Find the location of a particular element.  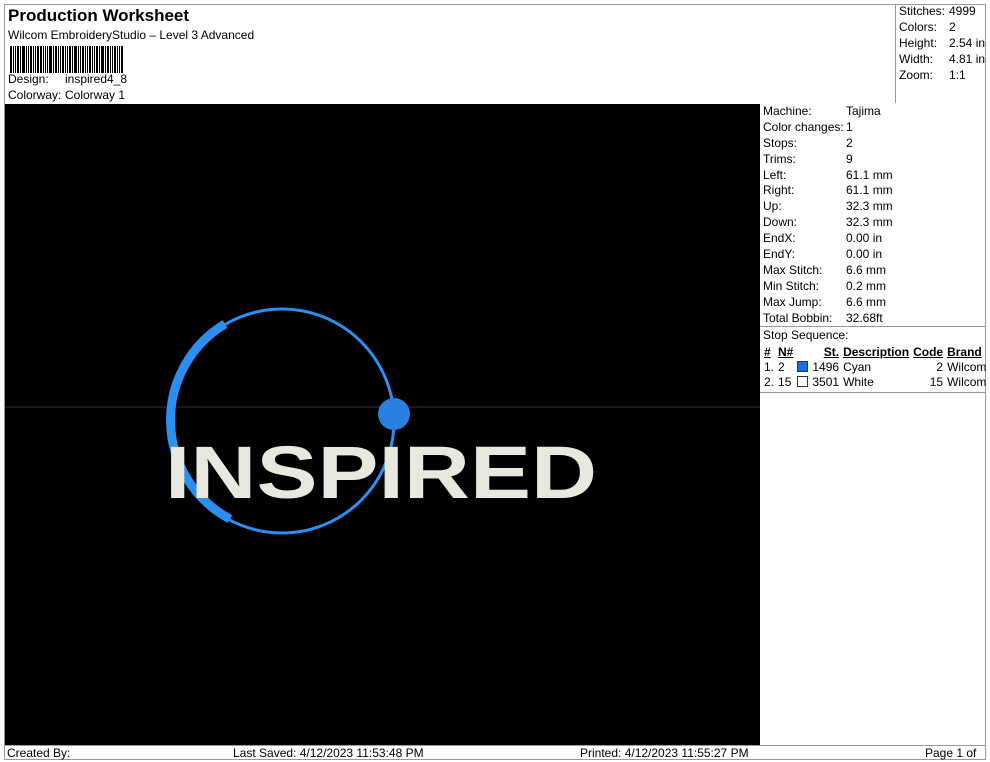

machine-row: Machine: Tajima is located at coordinates (873, 112).